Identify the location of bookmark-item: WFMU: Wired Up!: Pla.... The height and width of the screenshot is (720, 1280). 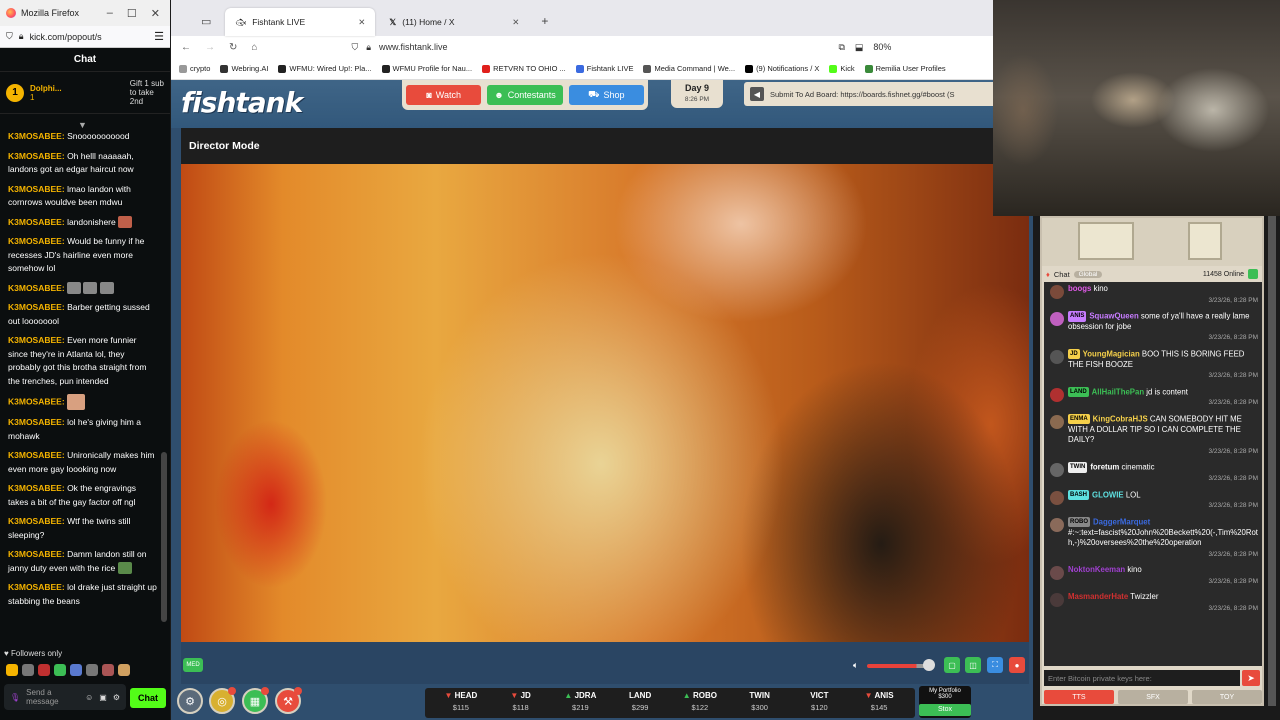
(325, 68).